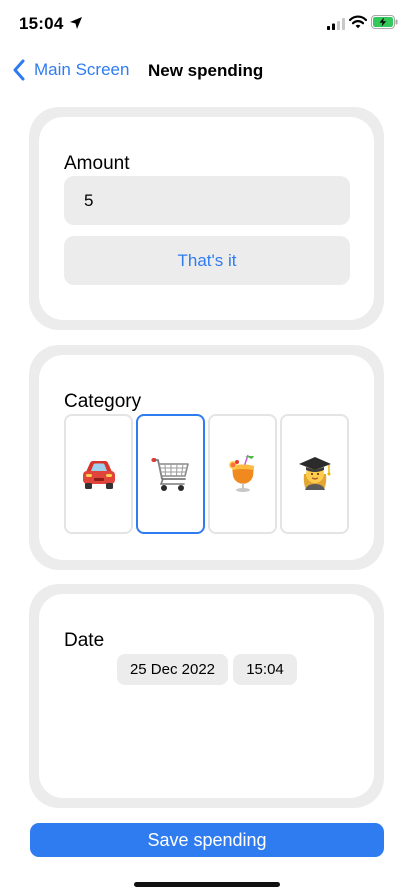 The width and height of the screenshot is (414, 896). What do you see at coordinates (82, 69) in the screenshot?
I see `back-button-label: Main Screen` at bounding box center [82, 69].